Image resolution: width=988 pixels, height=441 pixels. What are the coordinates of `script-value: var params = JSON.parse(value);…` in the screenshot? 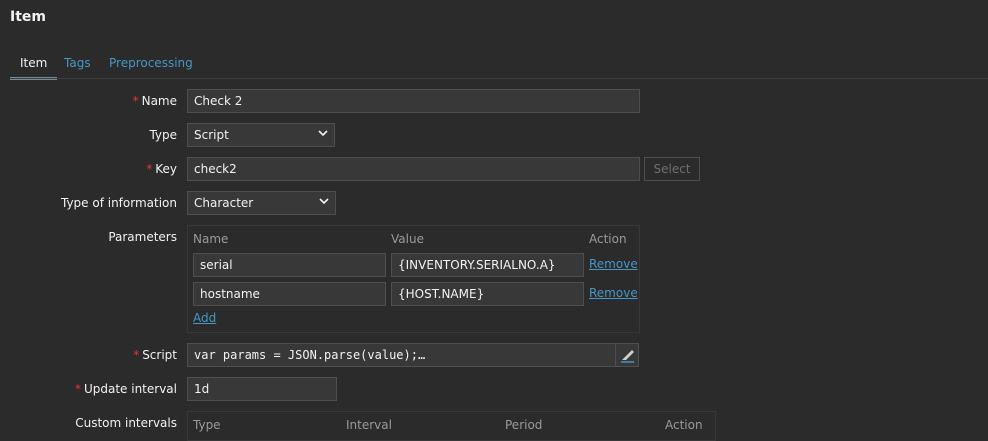 It's located at (310, 355).